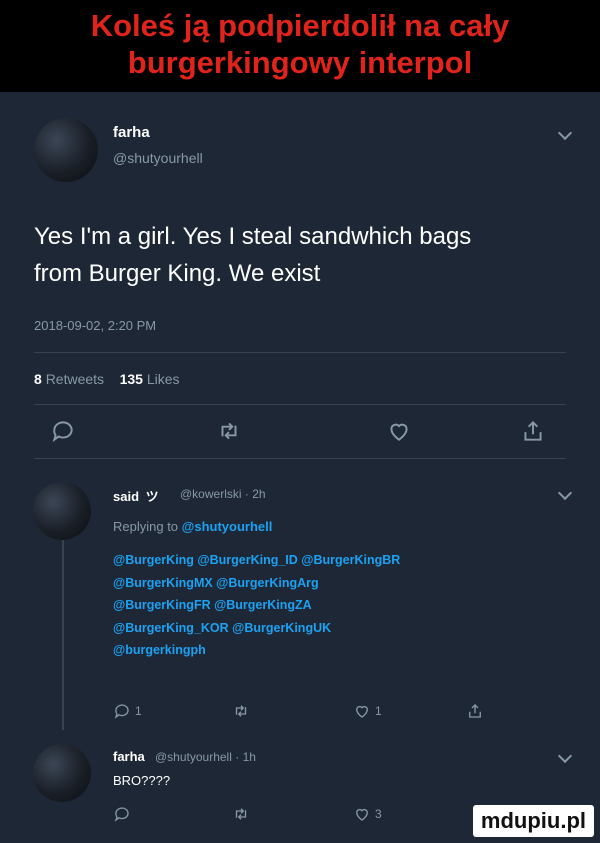 The width and height of the screenshot is (600, 843). I want to click on retweets-count: 8, so click(38, 379).